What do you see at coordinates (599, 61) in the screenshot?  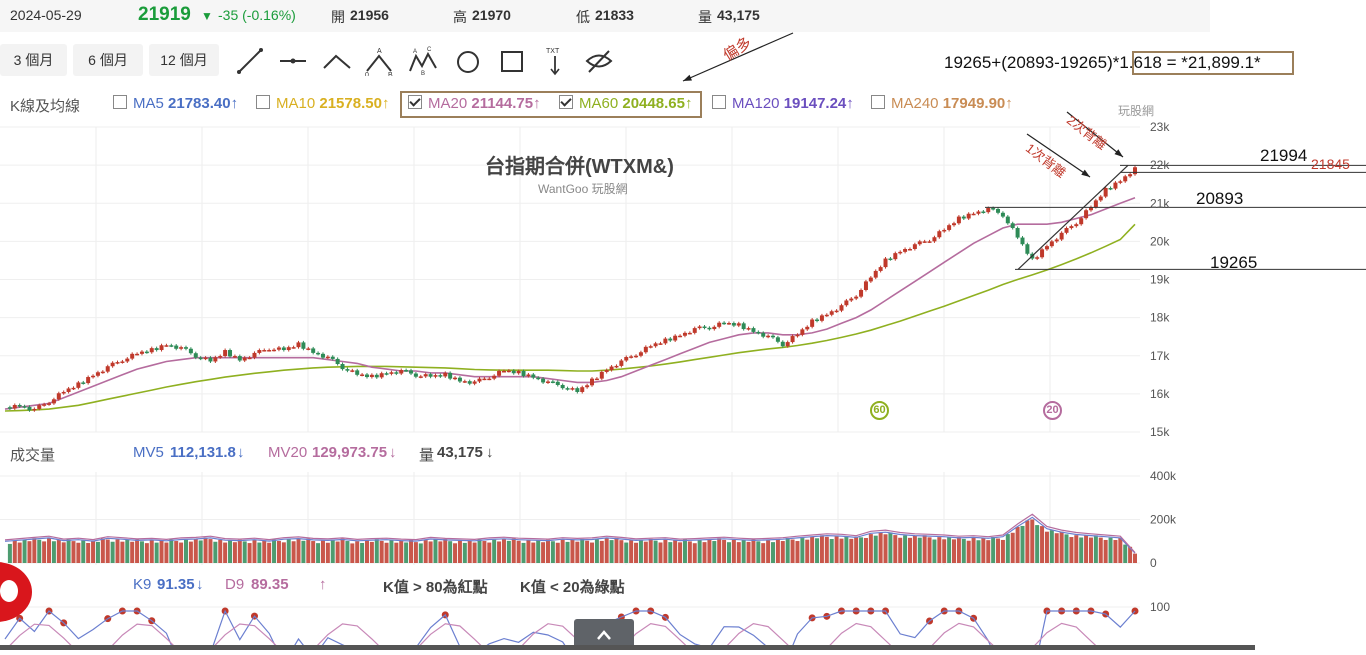 I see `hide-icon` at bounding box center [599, 61].